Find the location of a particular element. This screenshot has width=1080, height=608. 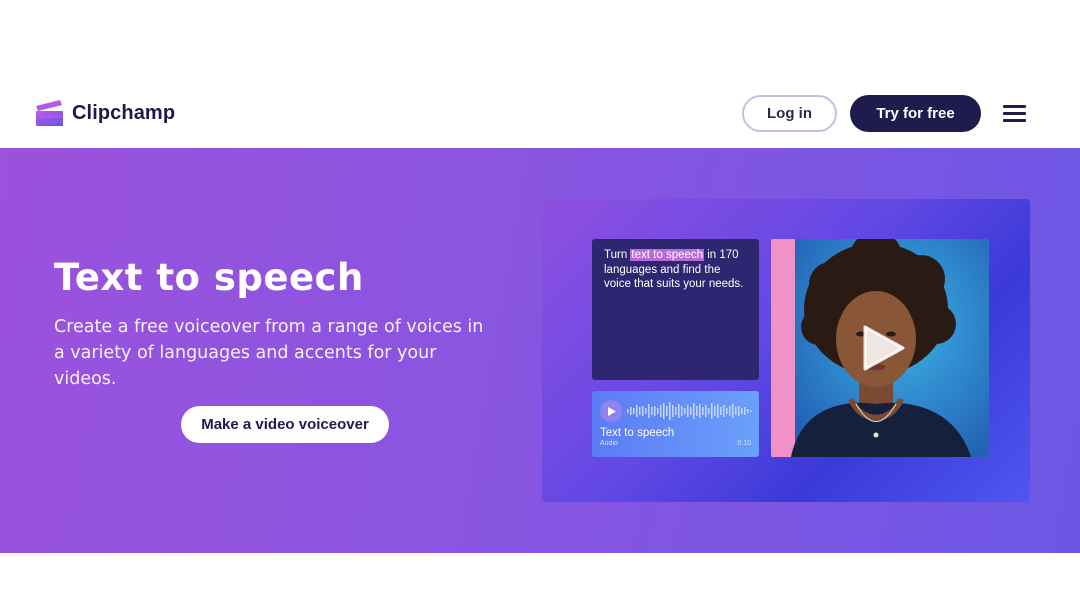

audio-track-card: Text to speech Audio 0:10 is located at coordinates (675, 424).